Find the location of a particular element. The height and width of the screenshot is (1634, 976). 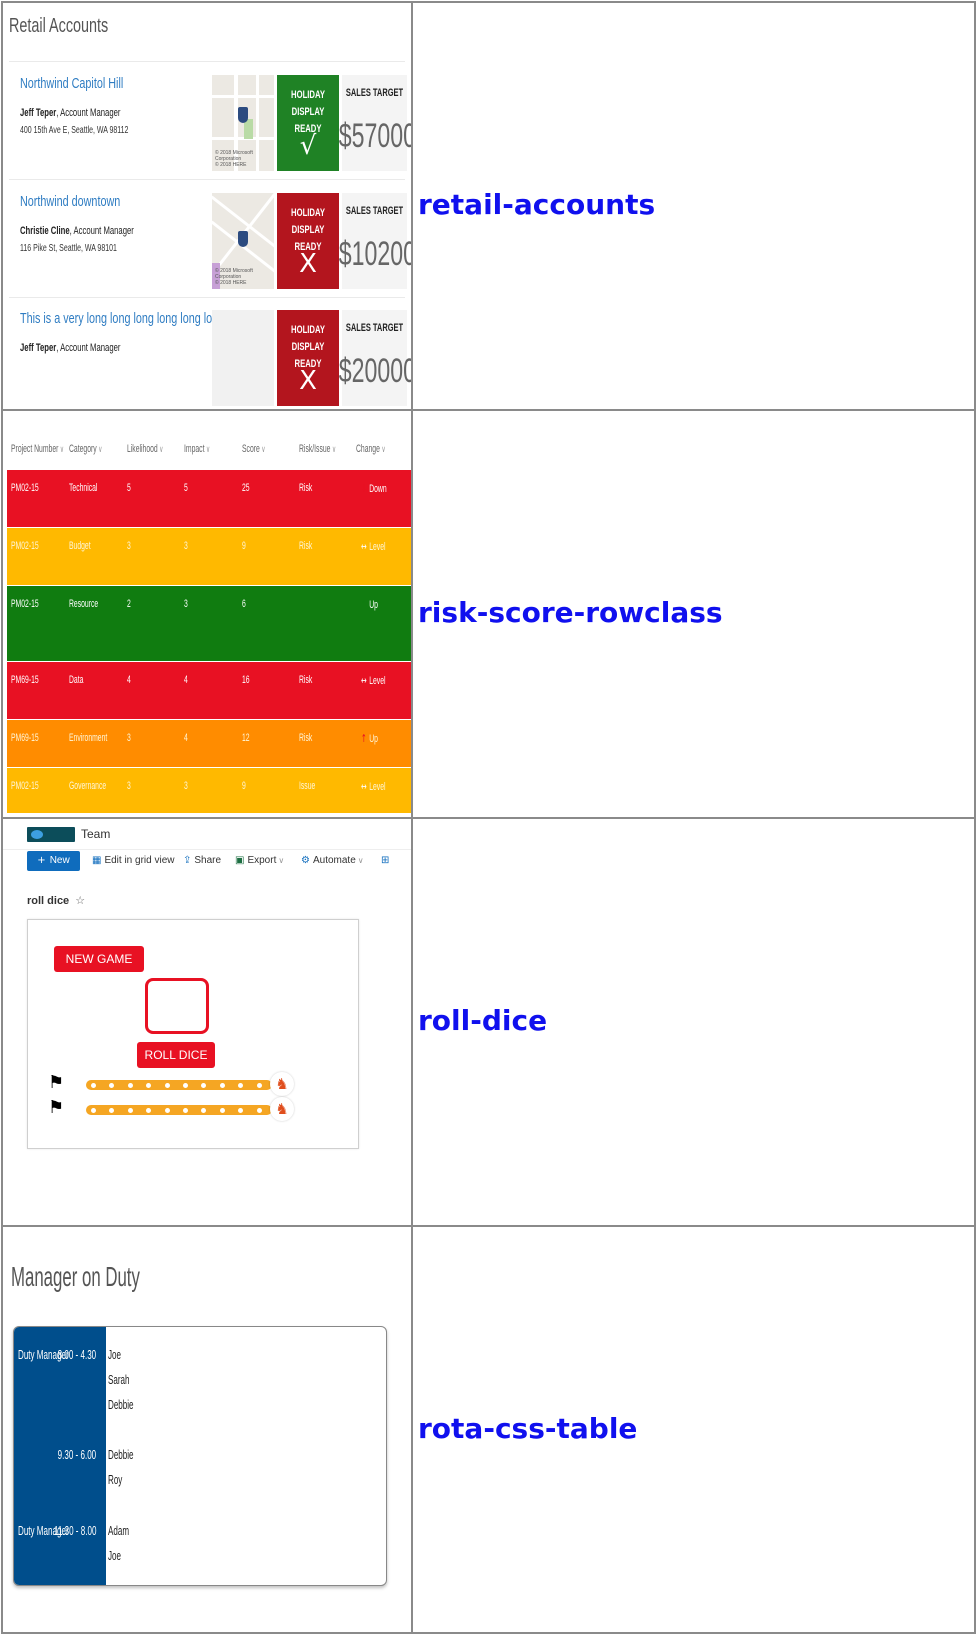

sample-link-risk-score-rowclass: risk-score-rowclass is located at coordinates (570, 612).